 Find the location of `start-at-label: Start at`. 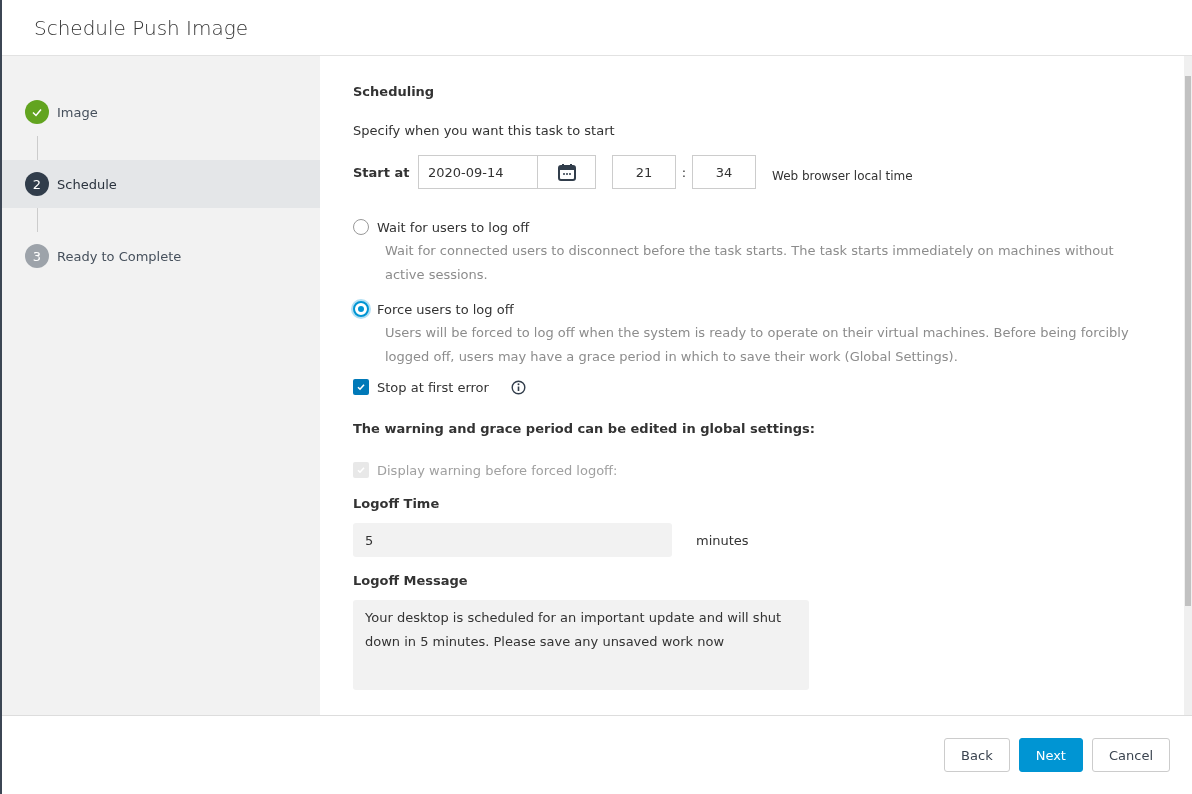

start-at-label: Start at is located at coordinates (382, 172).